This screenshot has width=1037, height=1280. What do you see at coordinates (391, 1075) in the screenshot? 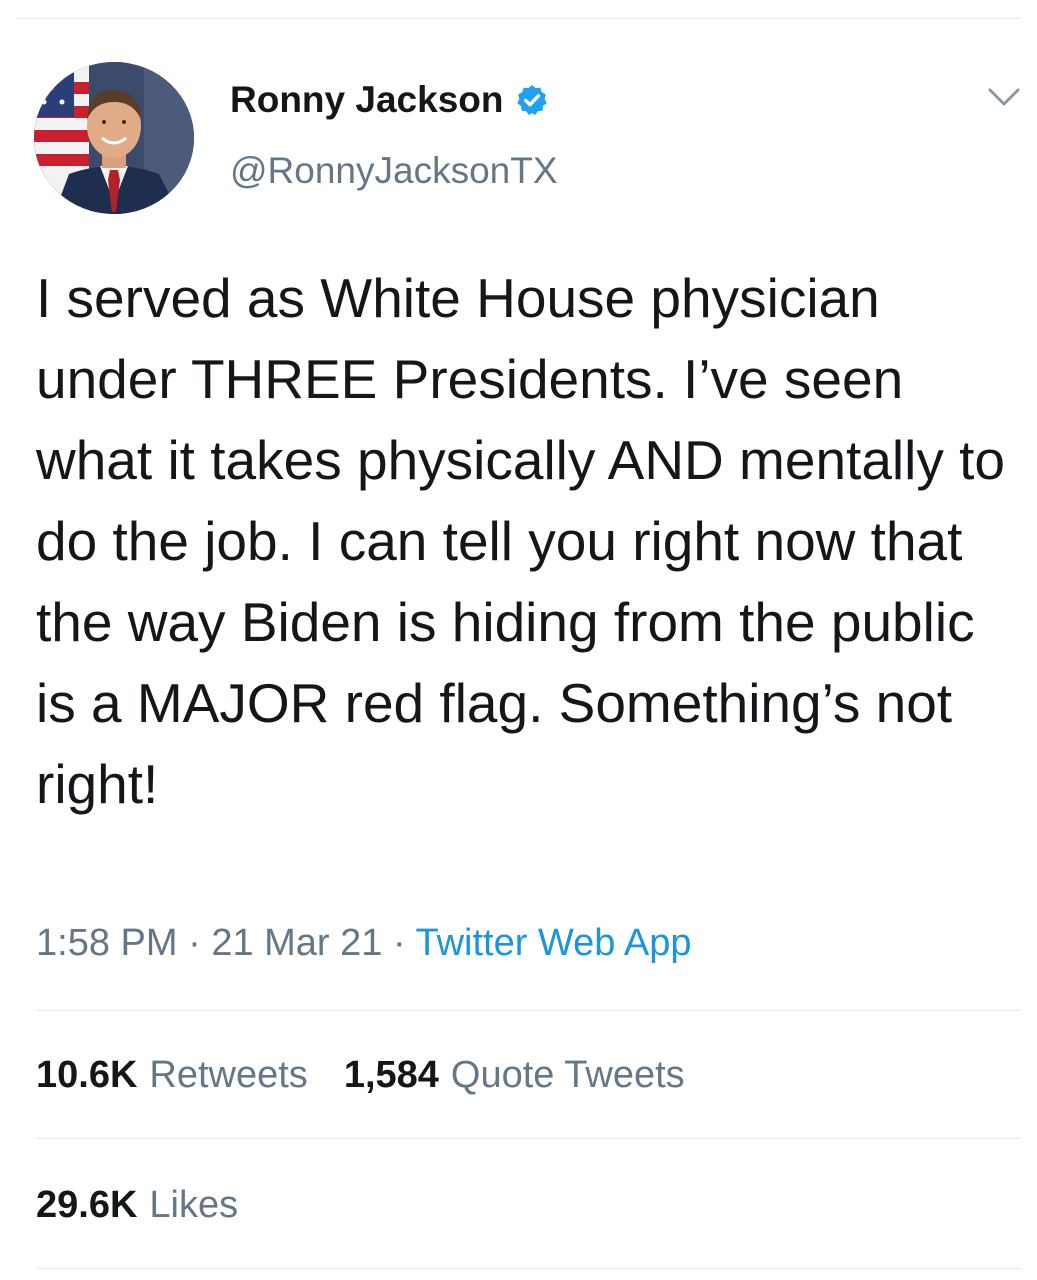
I see `quote-tweets-count: 1,584` at bounding box center [391, 1075].